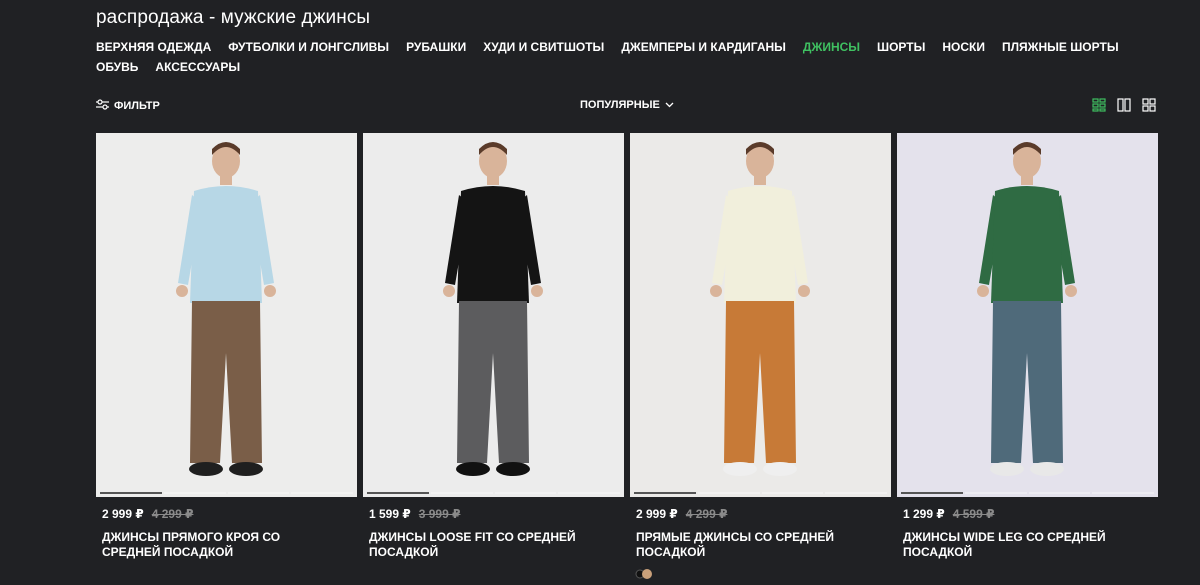 This screenshot has height=585, width=1200. I want to click on view-switch, so click(1124, 105).